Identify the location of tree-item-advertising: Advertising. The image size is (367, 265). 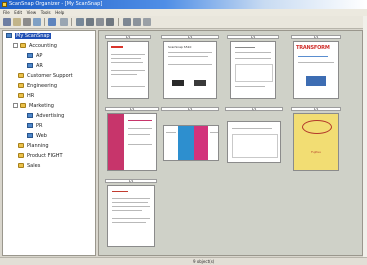
(45, 116).